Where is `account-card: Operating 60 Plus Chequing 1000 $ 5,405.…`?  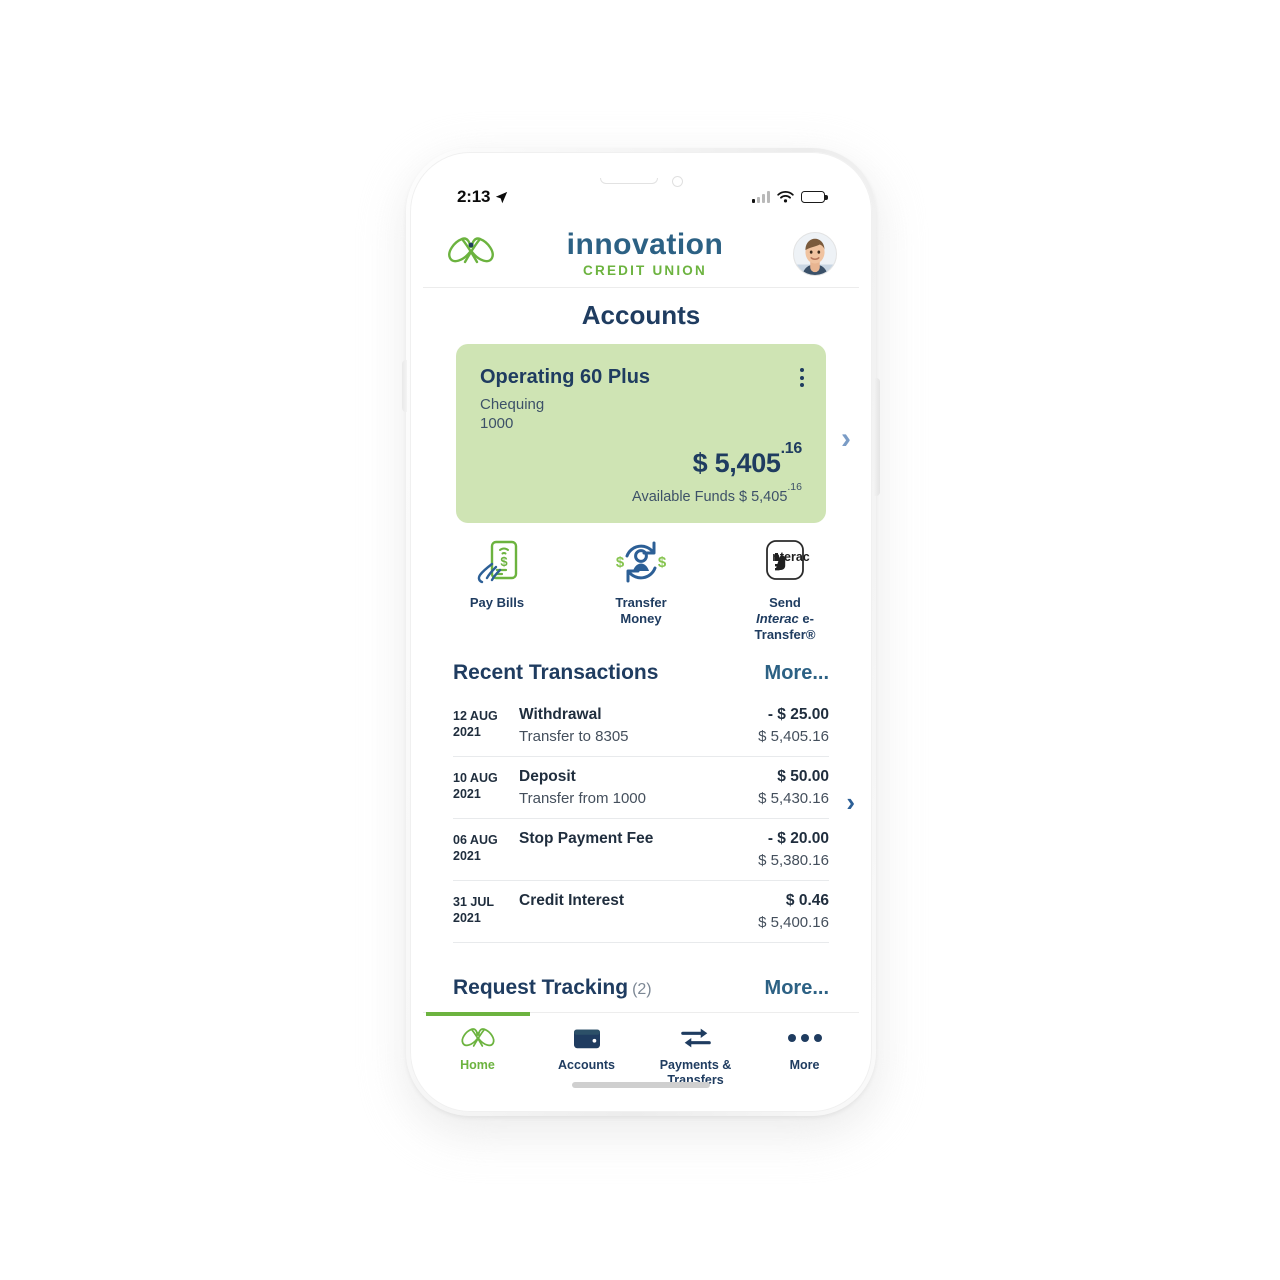
account-card: Operating 60 Plus Chequing 1000 $ 5,405.… is located at coordinates (641, 433).